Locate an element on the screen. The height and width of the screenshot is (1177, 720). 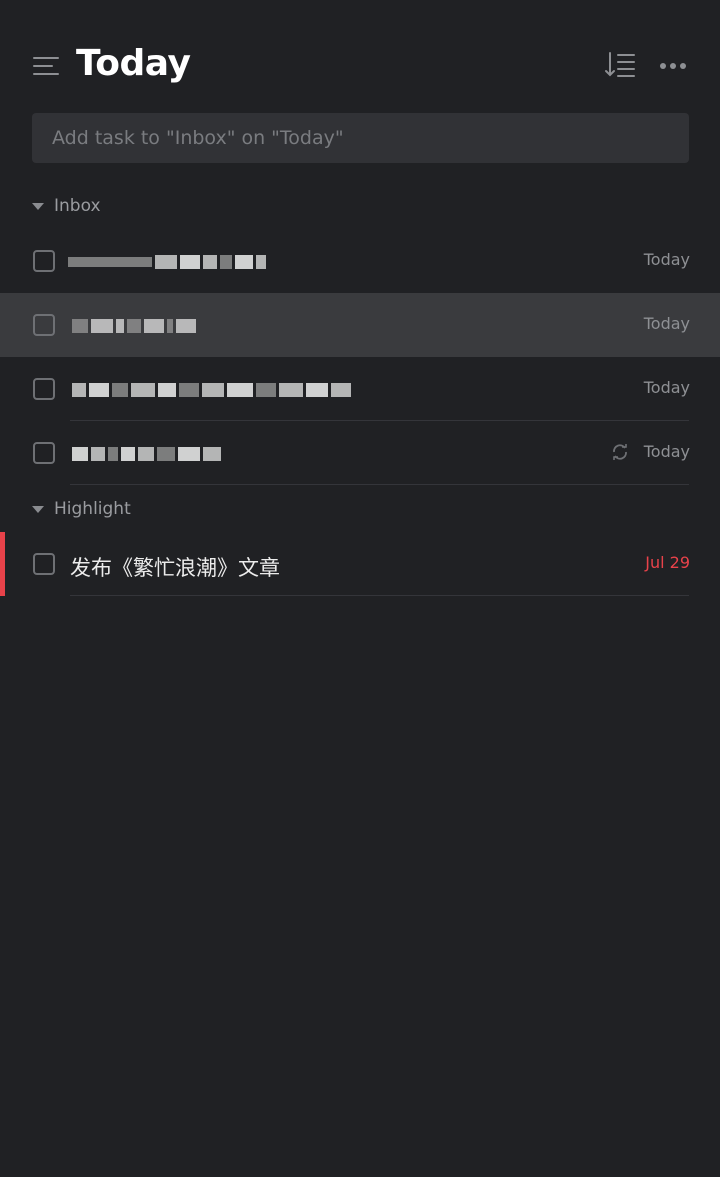
section-header-highlight: Highlight is located at coordinates (81, 509).